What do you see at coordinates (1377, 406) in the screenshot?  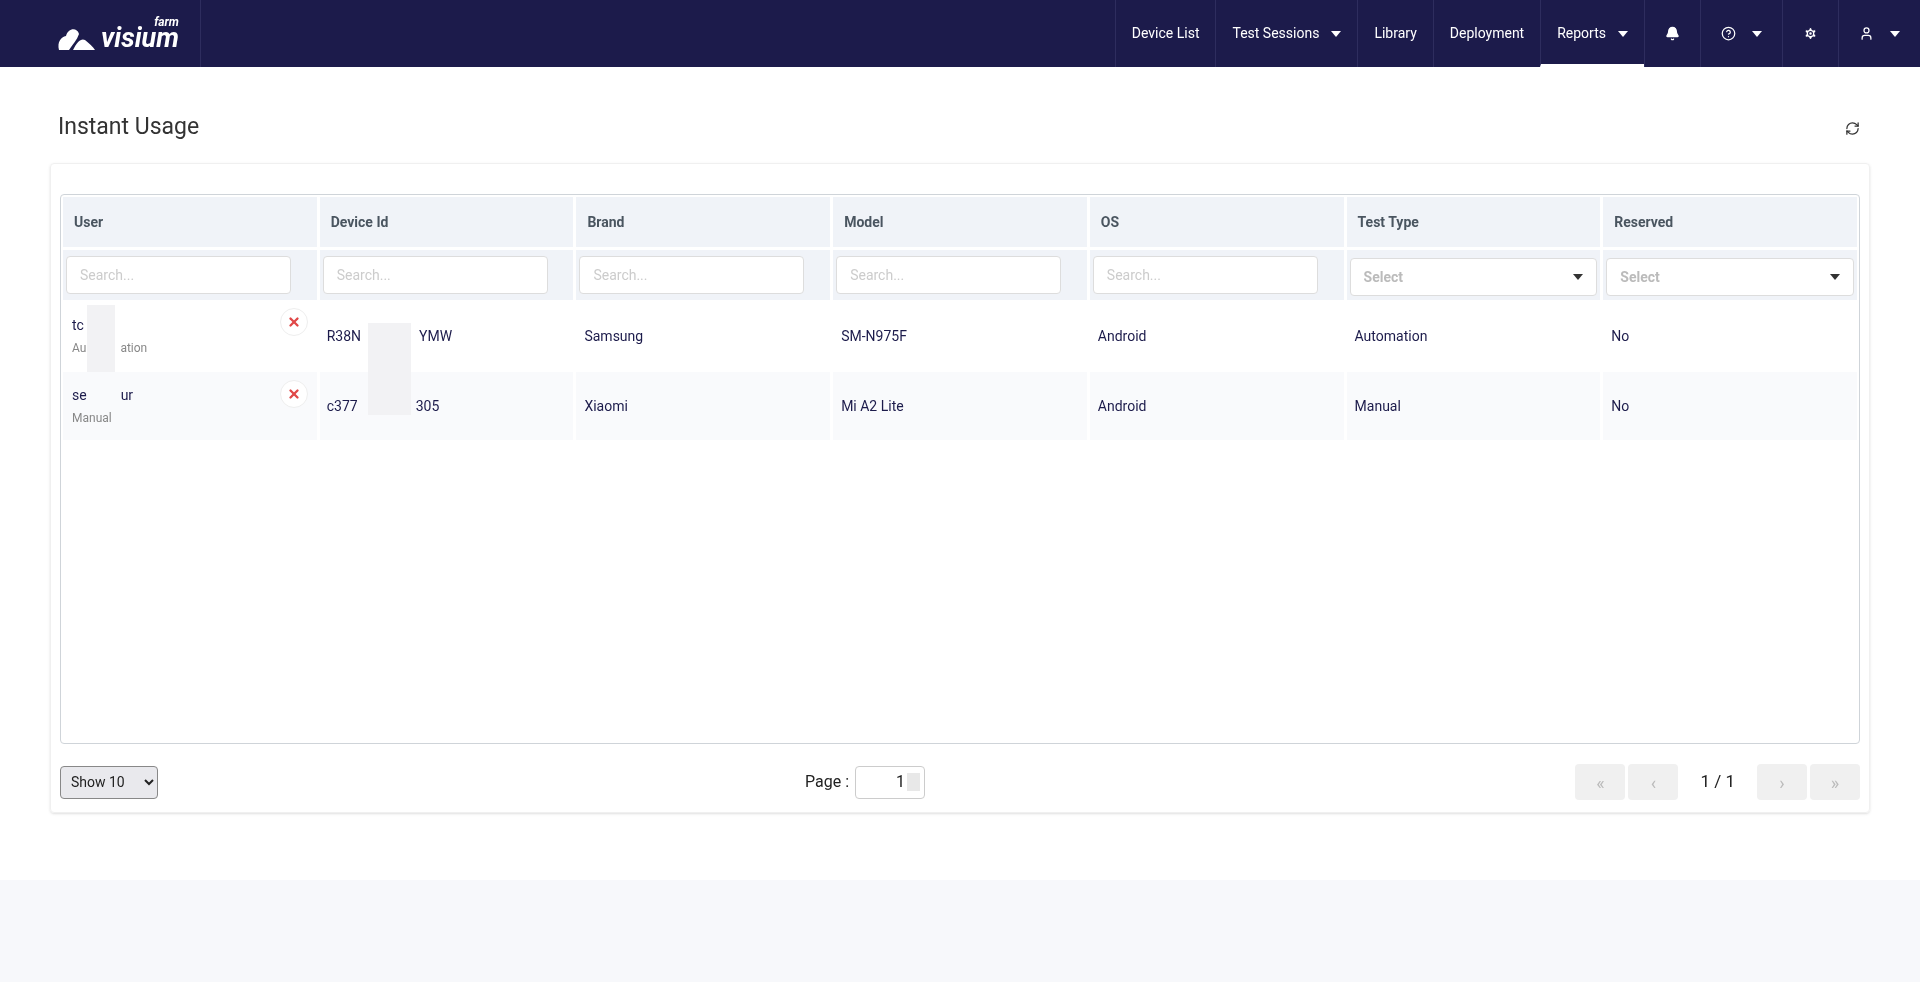 I see `table-cell-text: Manual` at bounding box center [1377, 406].